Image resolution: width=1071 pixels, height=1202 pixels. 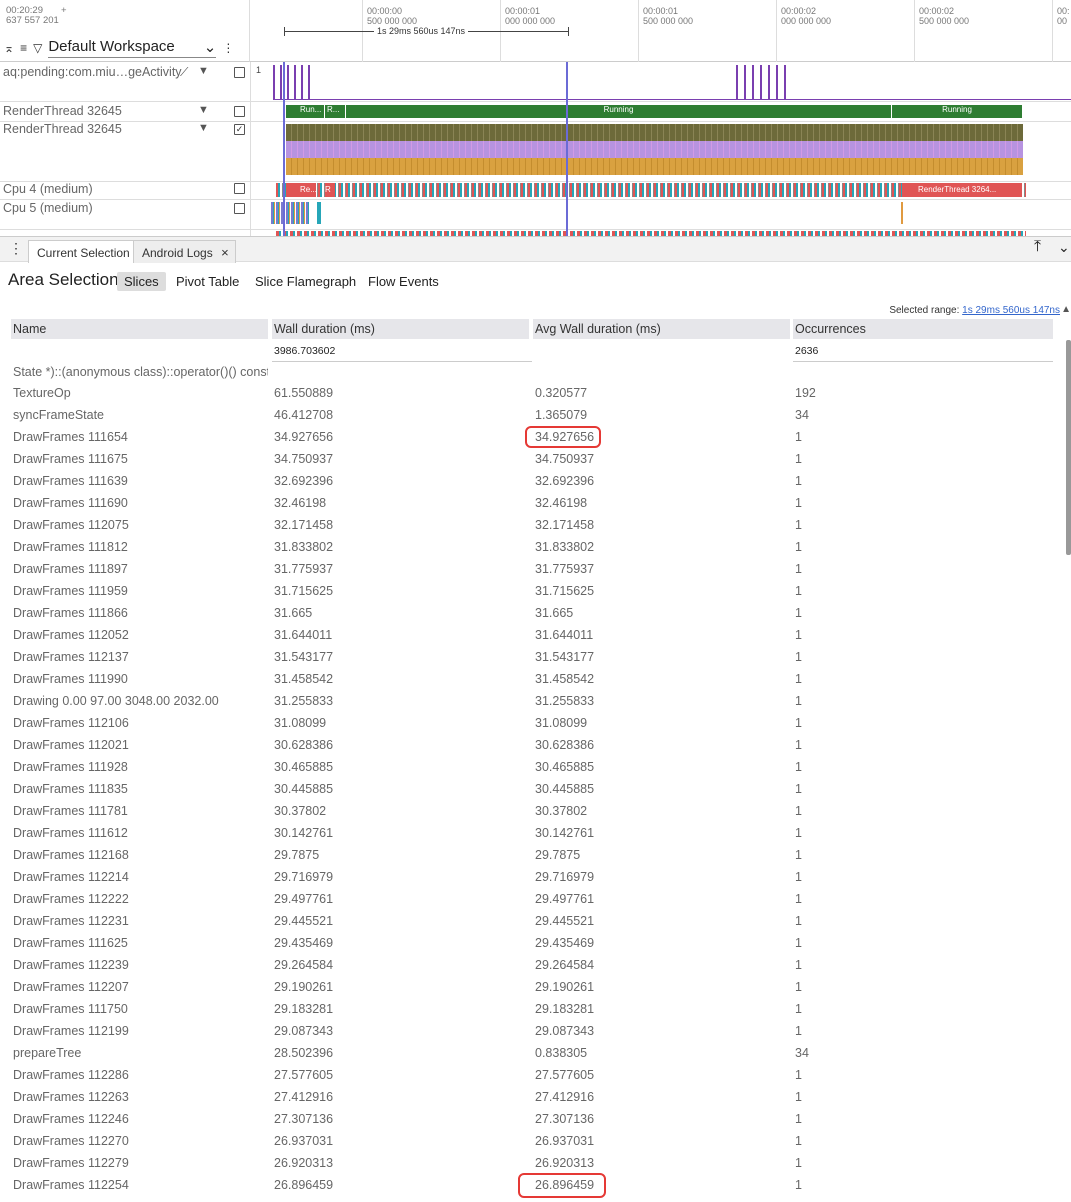 What do you see at coordinates (71, 899) in the screenshot?
I see `row-name: DrawFrames 112222` at bounding box center [71, 899].